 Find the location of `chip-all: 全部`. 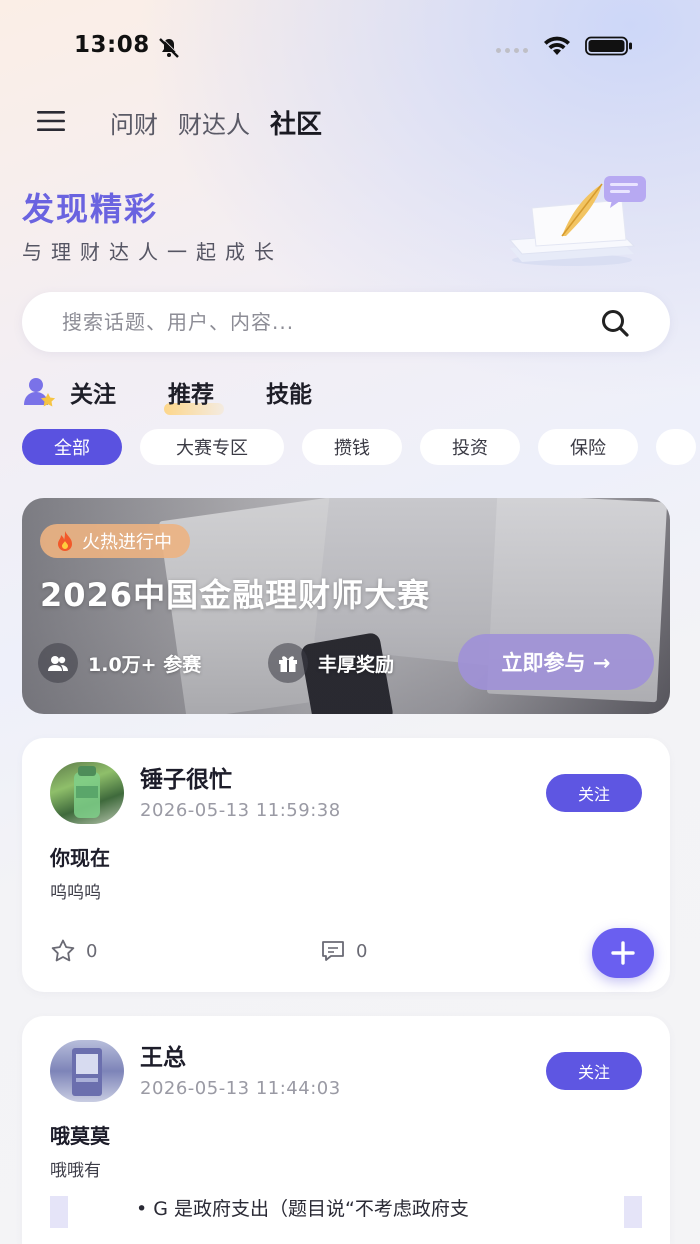

chip-all: 全部 is located at coordinates (72, 447).